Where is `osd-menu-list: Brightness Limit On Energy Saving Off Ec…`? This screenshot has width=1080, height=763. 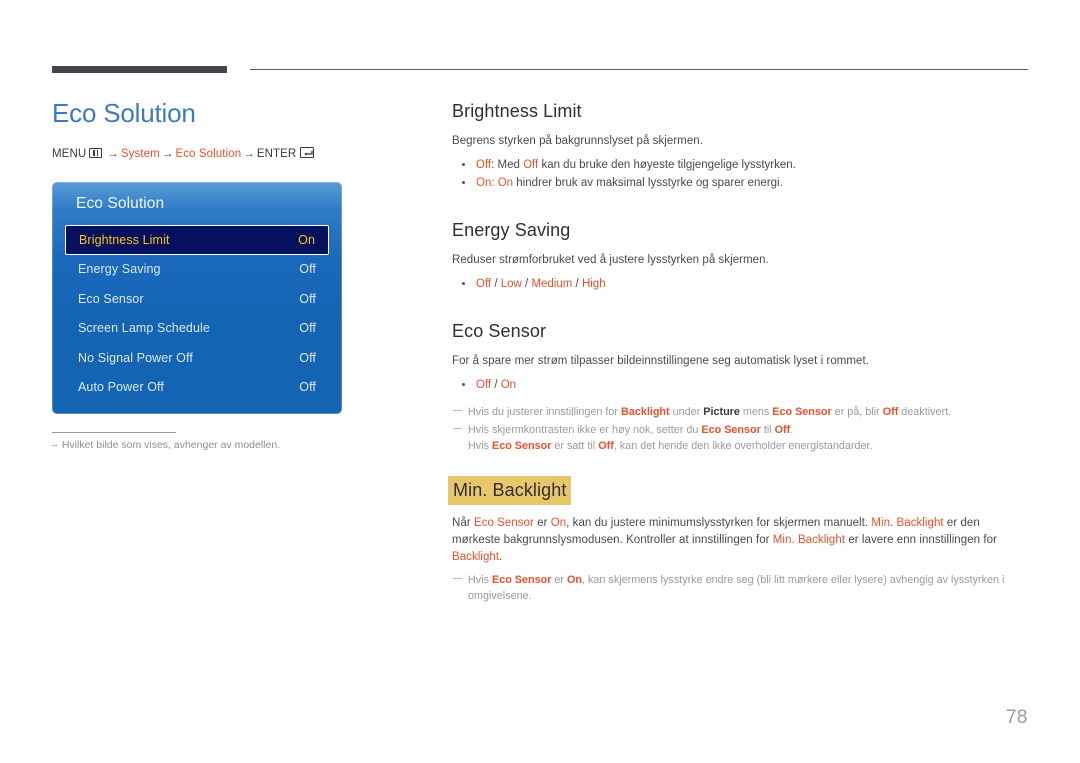 osd-menu-list: Brightness Limit On Energy Saving Off Ec… is located at coordinates (197, 313).